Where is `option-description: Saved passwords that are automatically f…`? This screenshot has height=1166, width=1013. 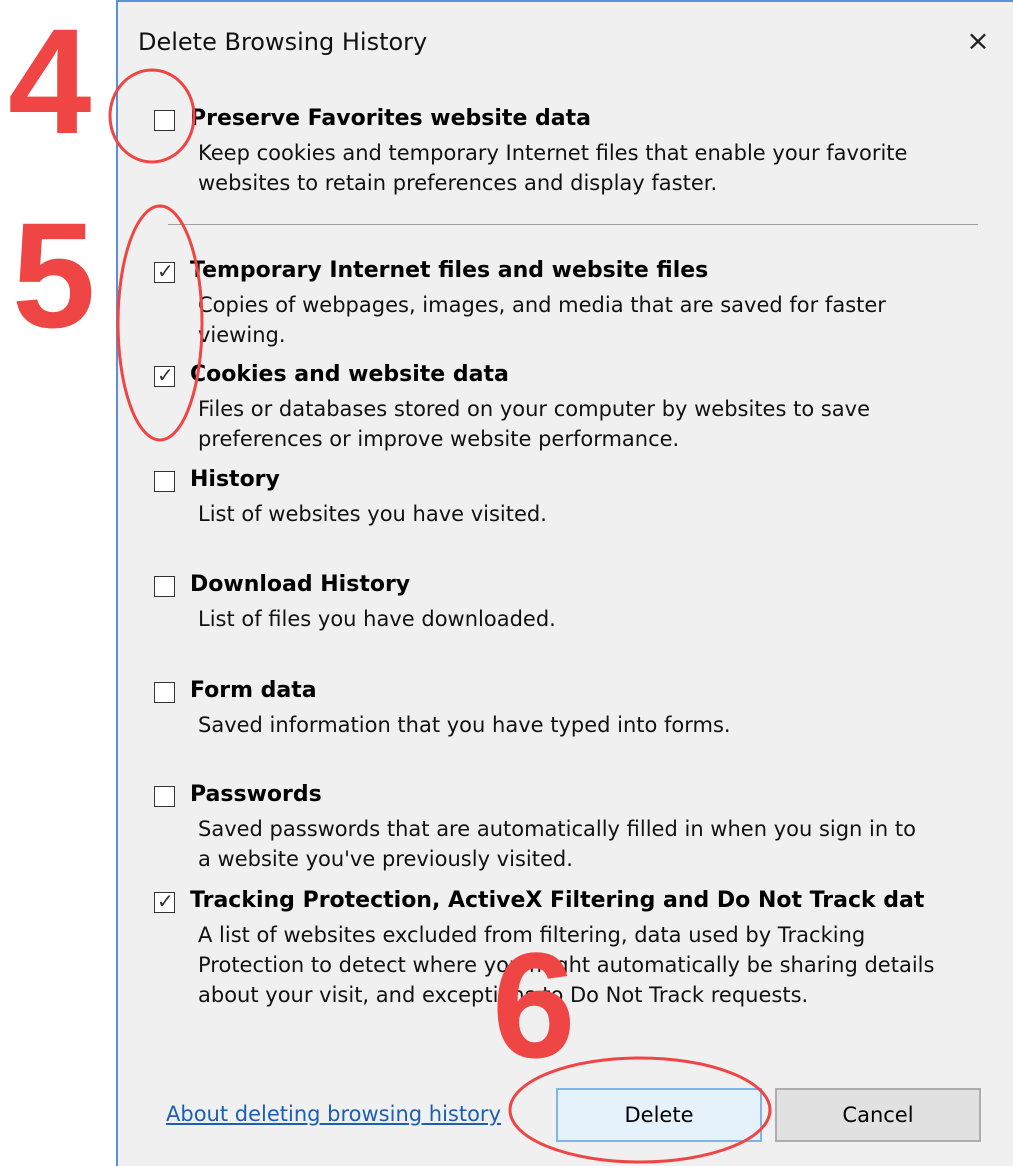 option-description: Saved passwords that are automatically f… is located at coordinates (557, 844).